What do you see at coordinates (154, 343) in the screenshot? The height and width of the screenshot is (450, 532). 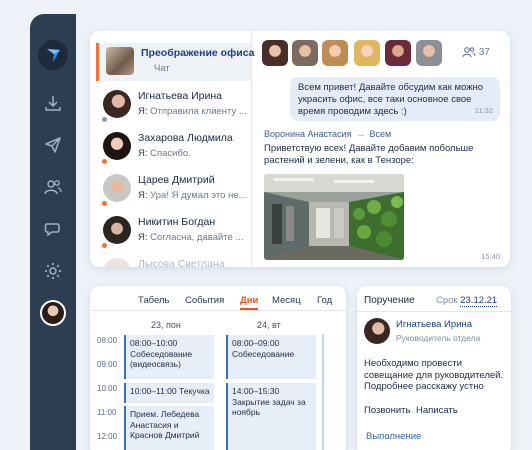 I see `event-time: 08:00–10:00` at bounding box center [154, 343].